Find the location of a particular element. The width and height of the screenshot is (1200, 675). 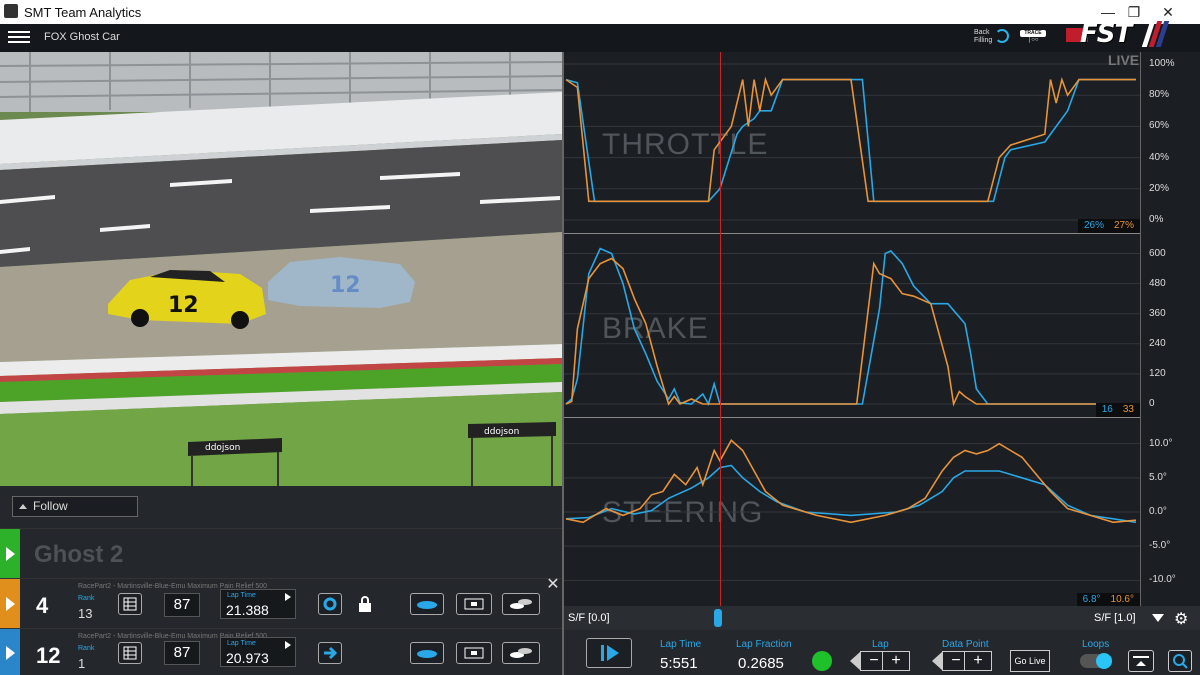

data-point-label: Data Point is located at coordinates (965, 644).